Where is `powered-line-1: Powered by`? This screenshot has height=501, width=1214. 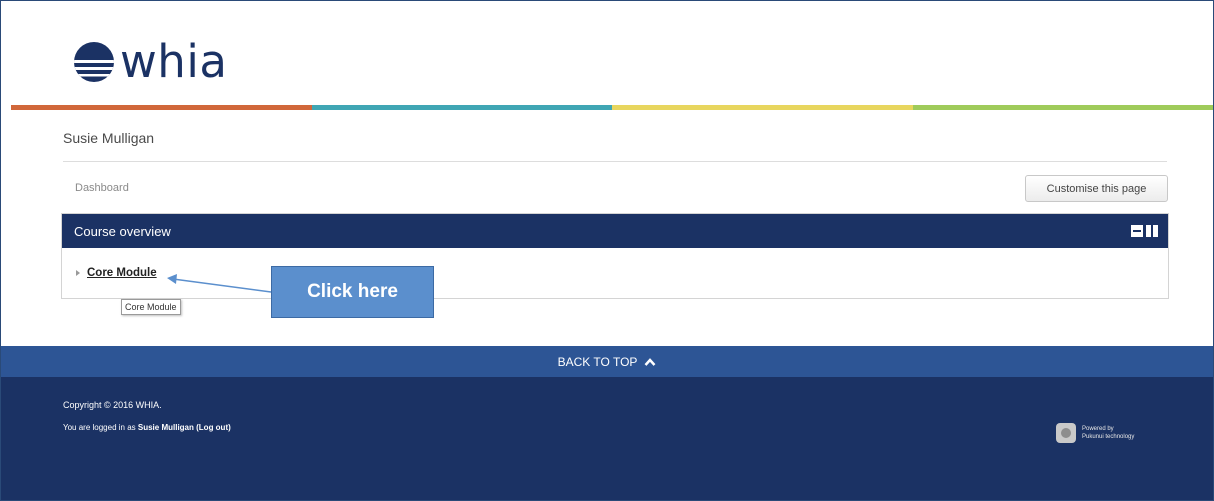
powered-line-1: Powered by is located at coordinates (1098, 429).